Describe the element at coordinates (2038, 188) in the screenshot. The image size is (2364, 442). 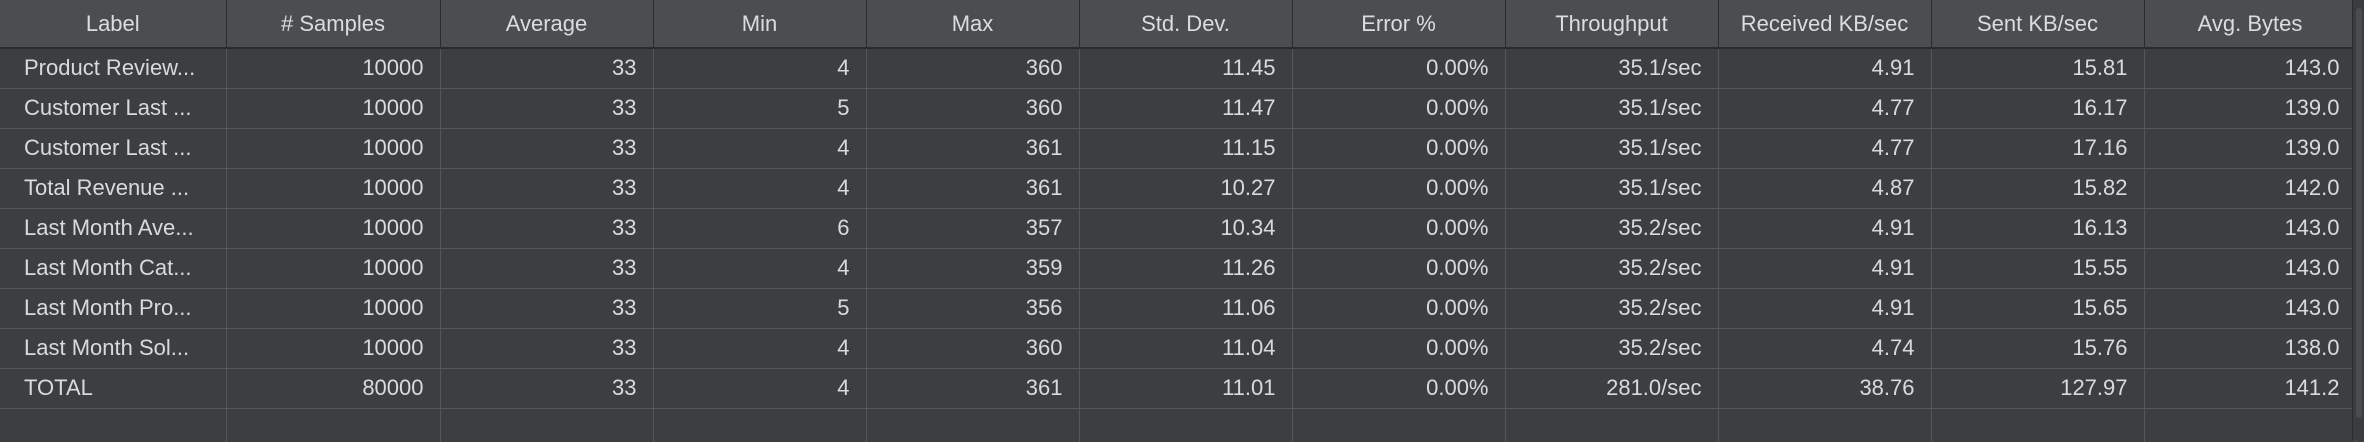
I see `cell-sent-kb-sec: 15.82` at that location.